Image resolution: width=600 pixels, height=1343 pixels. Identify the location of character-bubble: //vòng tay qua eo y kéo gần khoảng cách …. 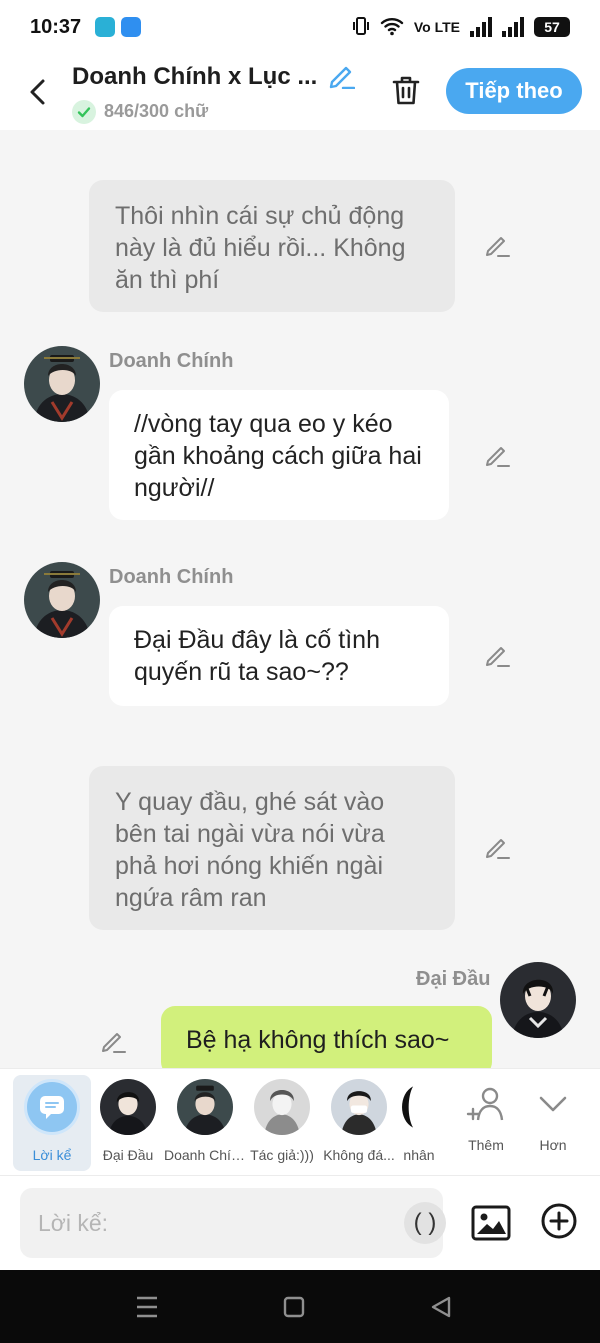
(279, 455).